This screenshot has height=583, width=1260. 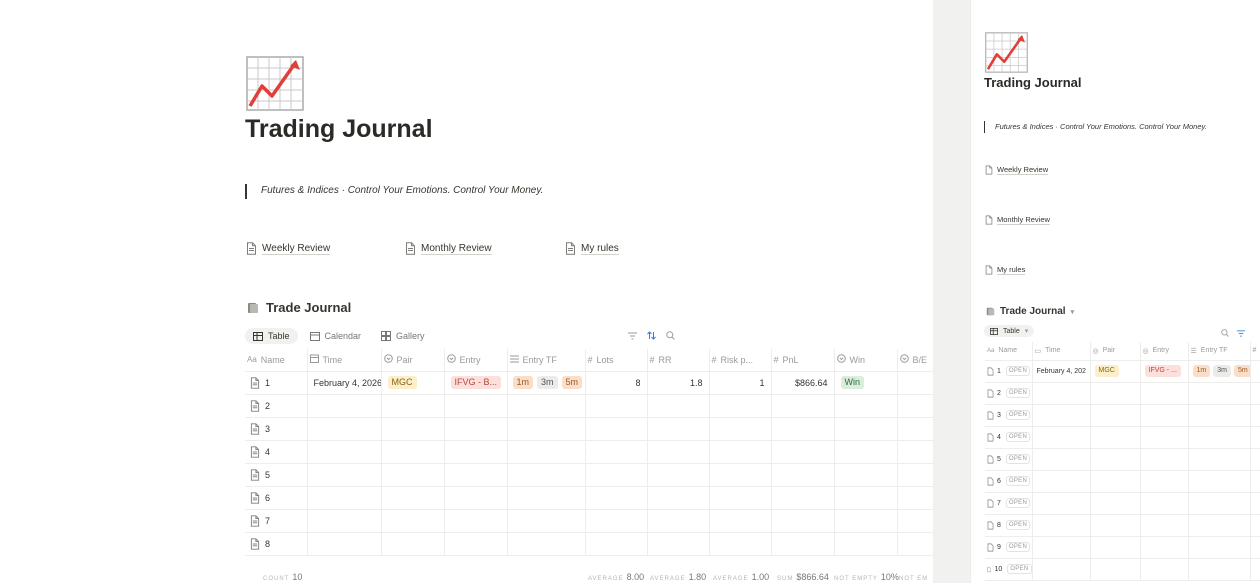 I want to click on side-link-my-rules: My rules, so click(x=1005, y=270).